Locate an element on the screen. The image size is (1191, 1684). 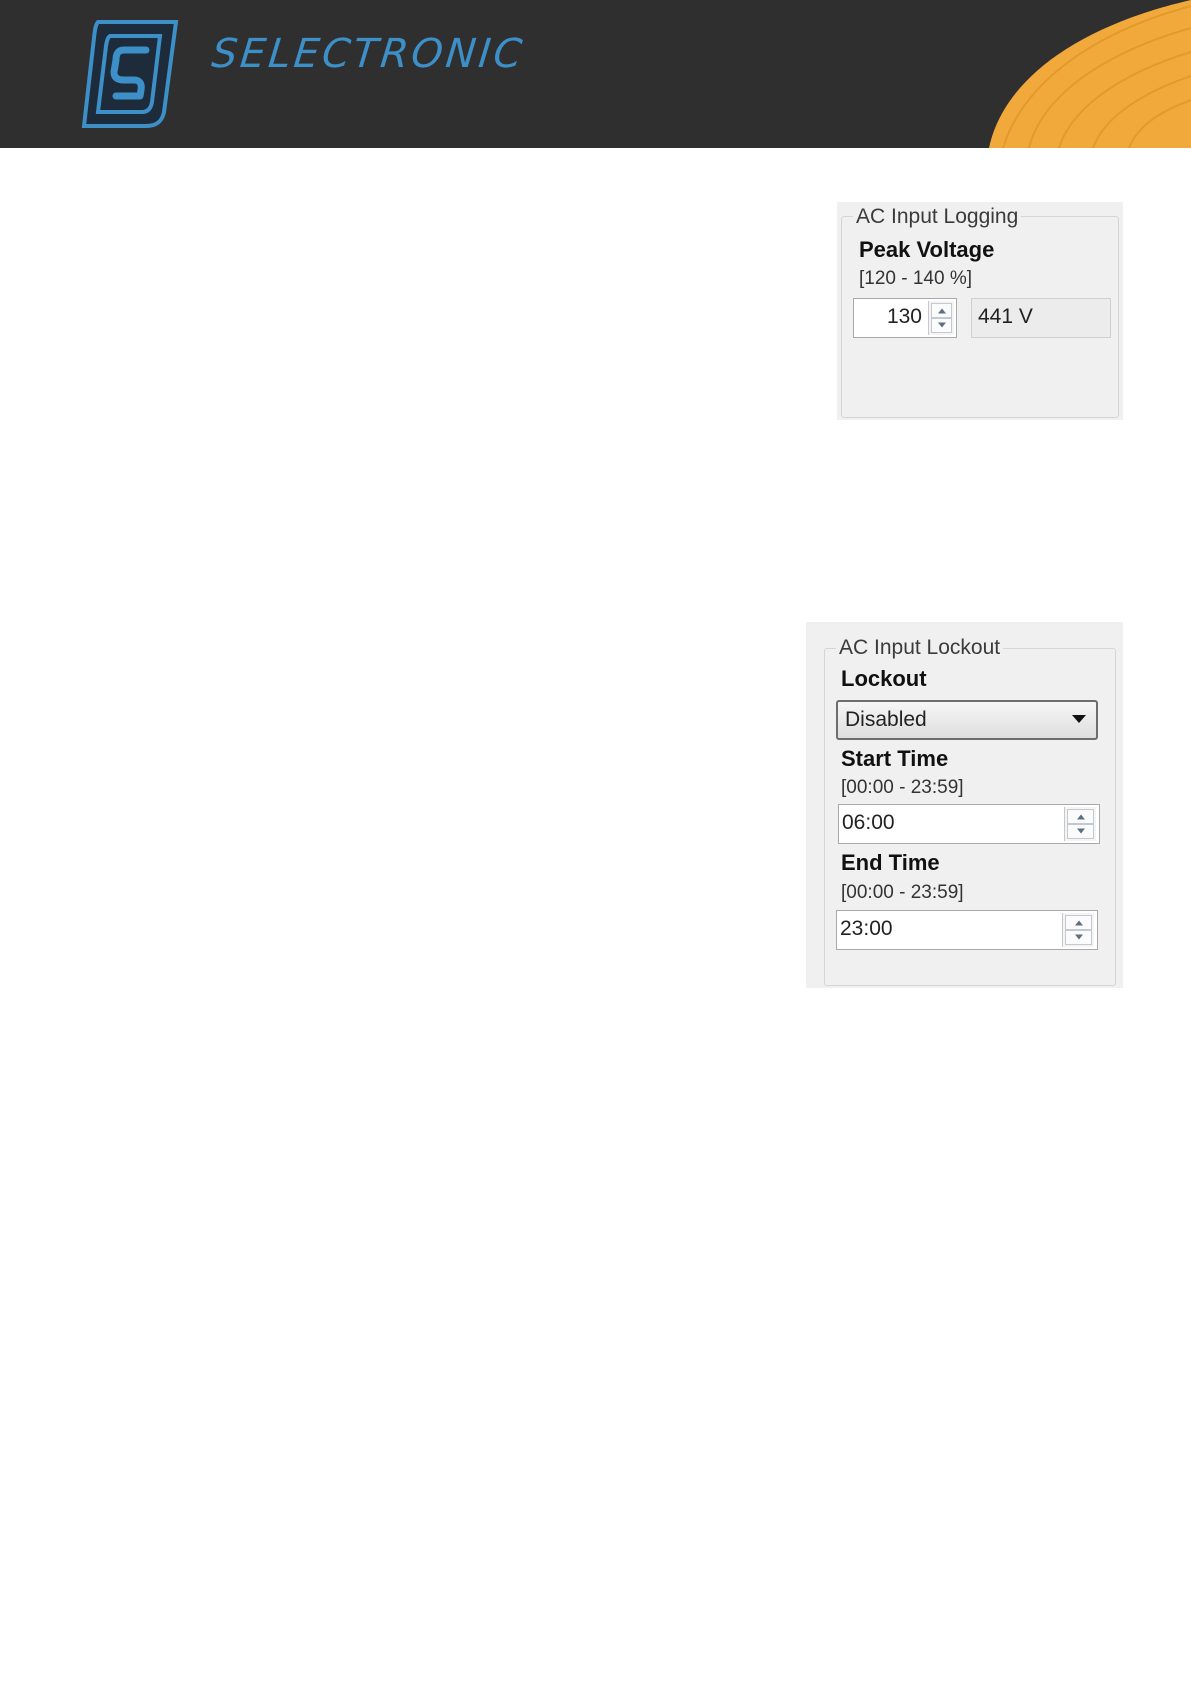
peak-voltage-spinner is located at coordinates (941, 318).